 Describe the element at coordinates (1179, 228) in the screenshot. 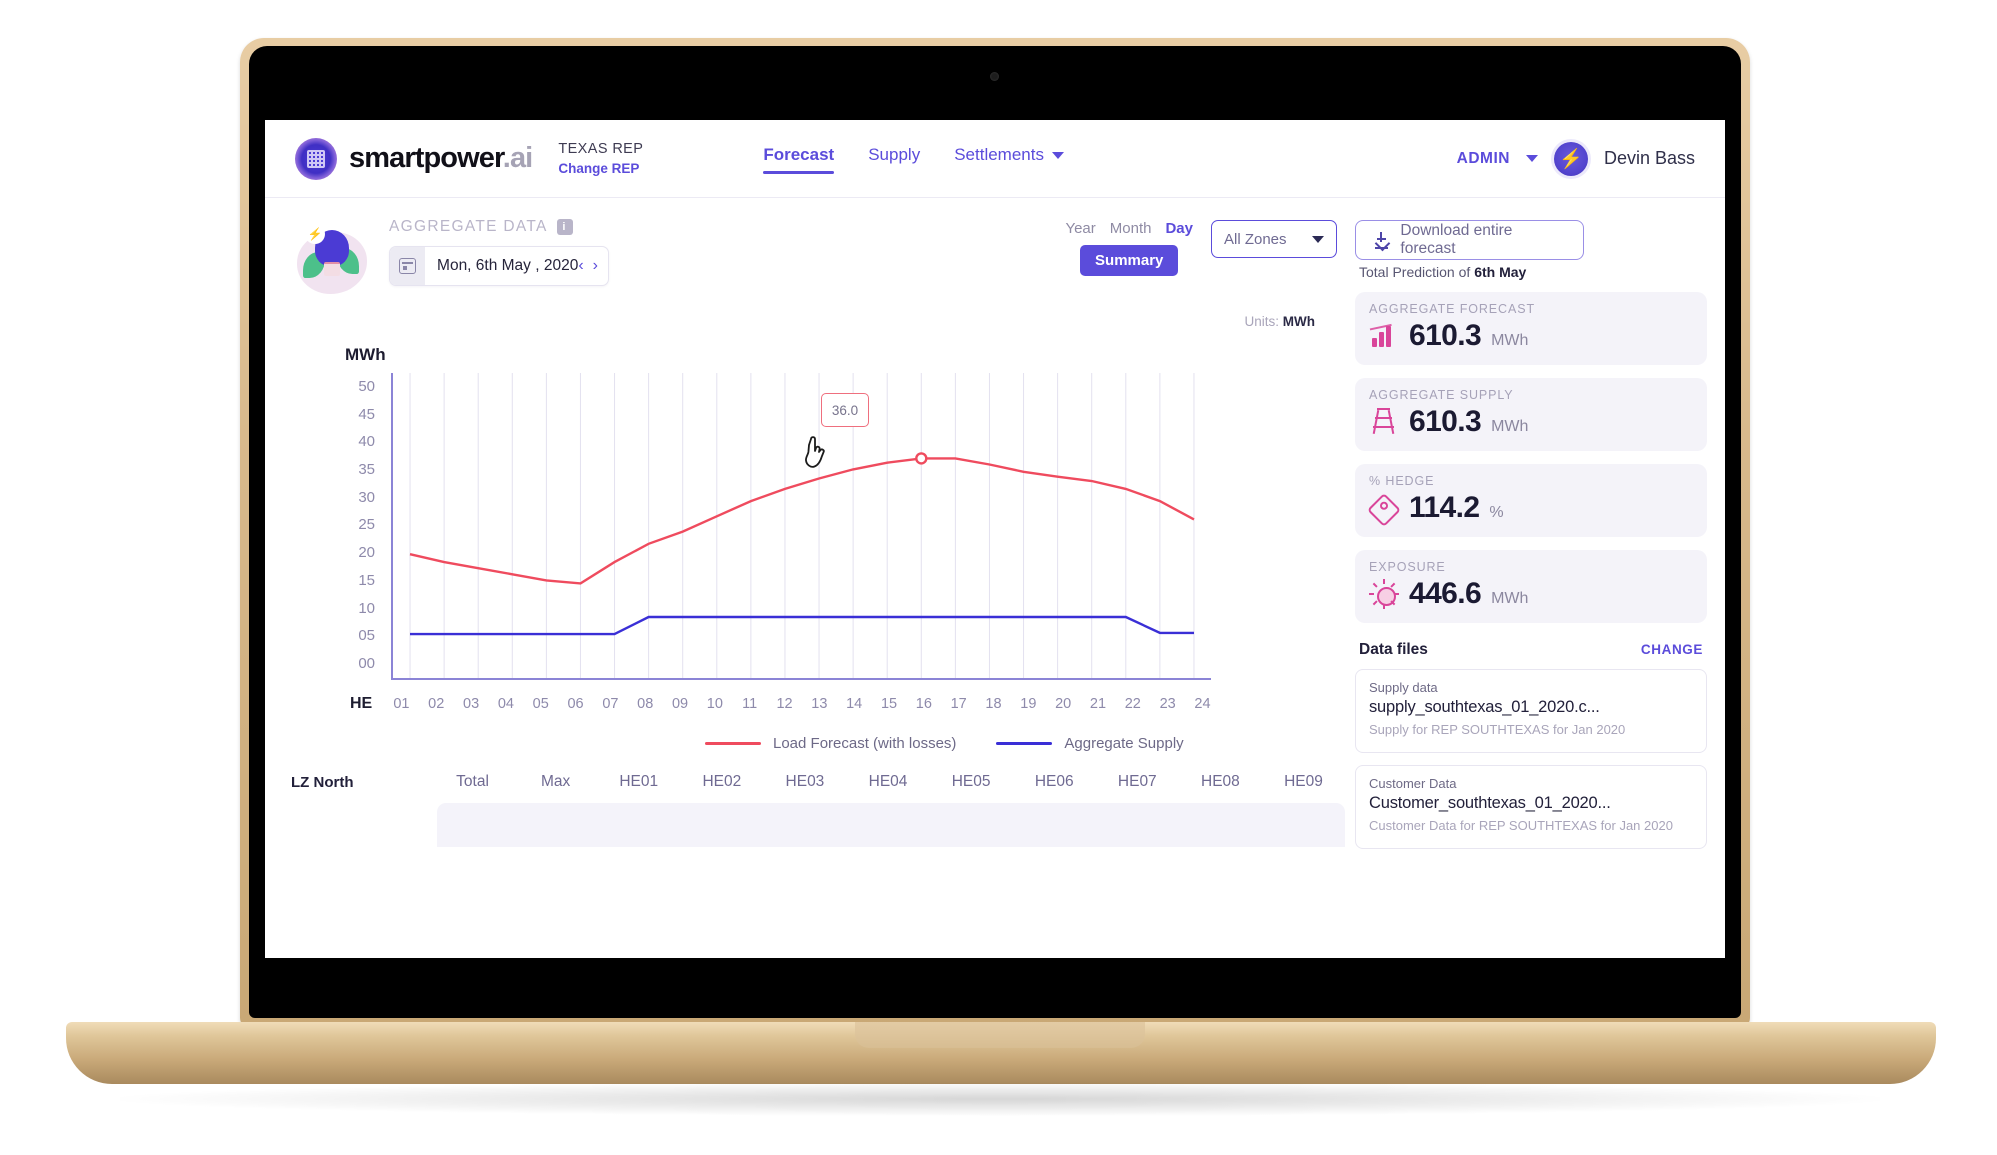

I see `period-day: Day` at that location.